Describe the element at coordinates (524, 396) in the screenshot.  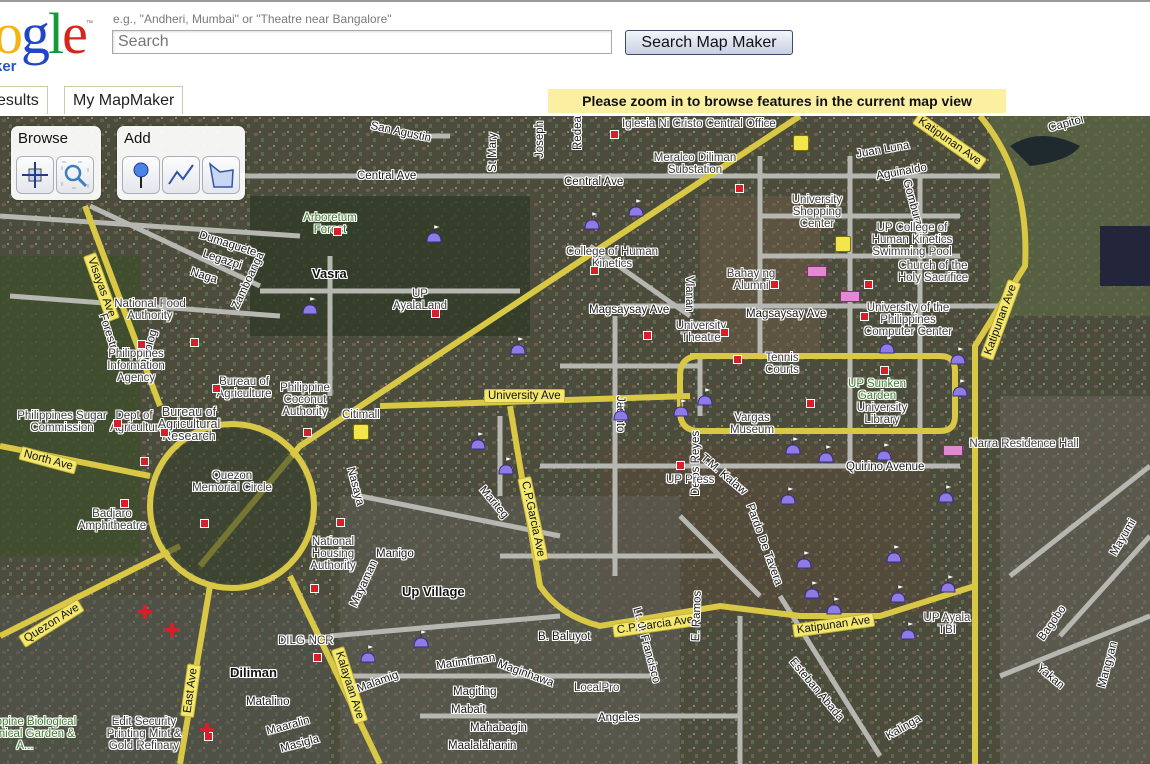
I see `road-label: University Ave` at that location.